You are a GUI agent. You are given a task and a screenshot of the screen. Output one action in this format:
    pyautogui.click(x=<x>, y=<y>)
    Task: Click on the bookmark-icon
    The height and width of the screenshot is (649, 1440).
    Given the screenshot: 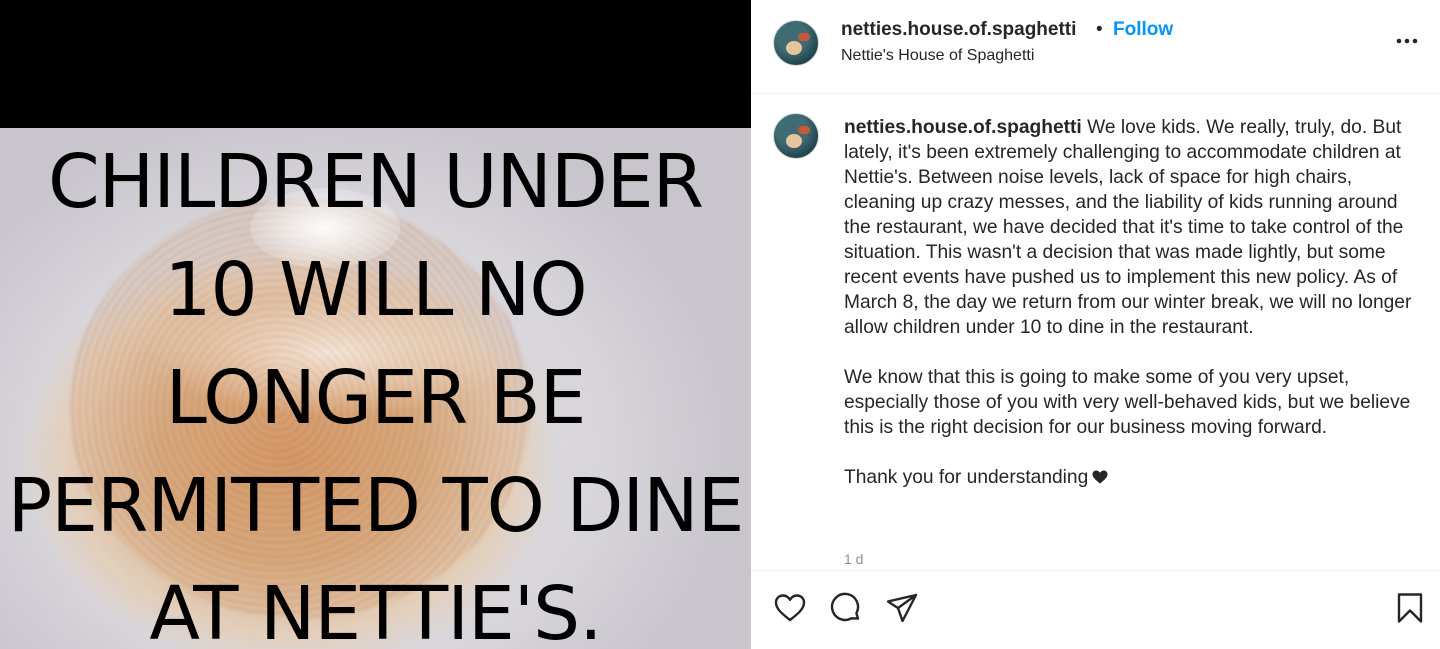 What is the action you would take?
    pyautogui.click(x=1410, y=608)
    